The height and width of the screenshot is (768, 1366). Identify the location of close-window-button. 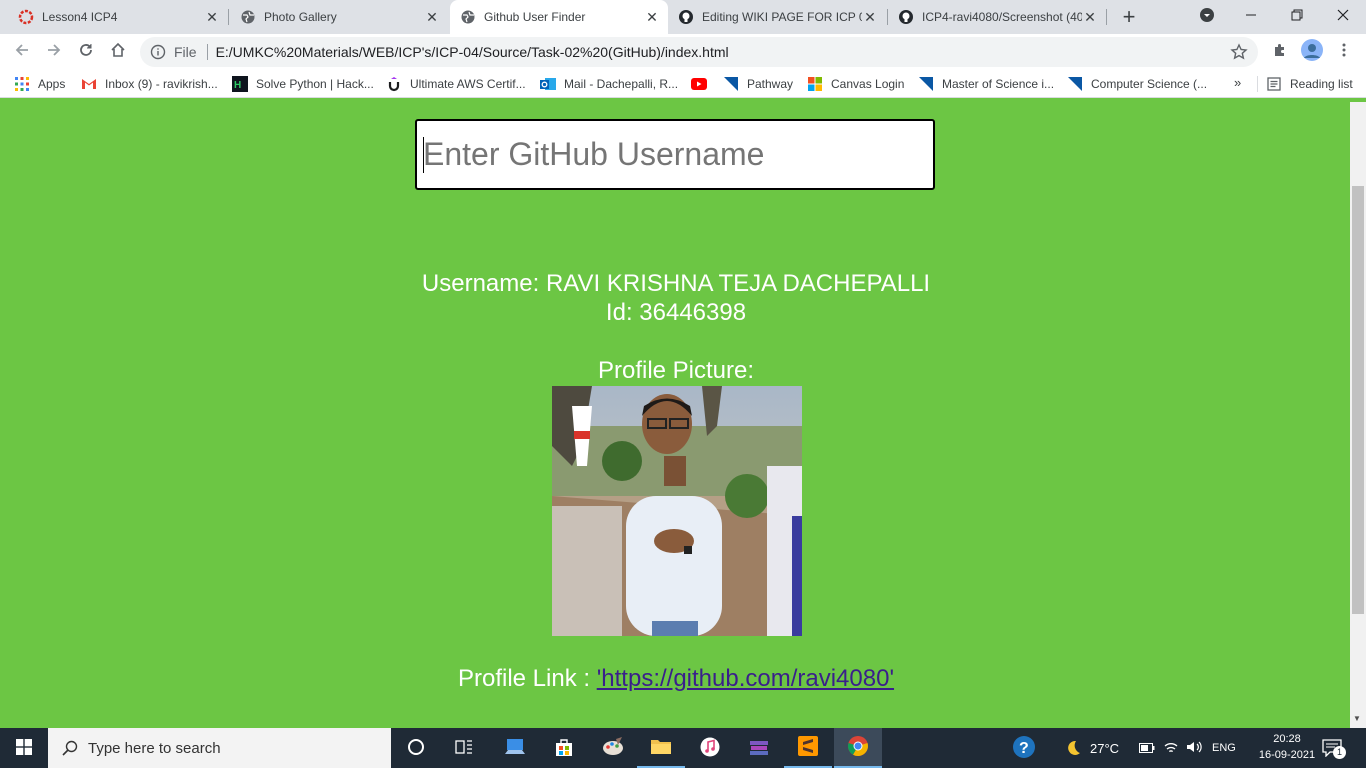
(1343, 16).